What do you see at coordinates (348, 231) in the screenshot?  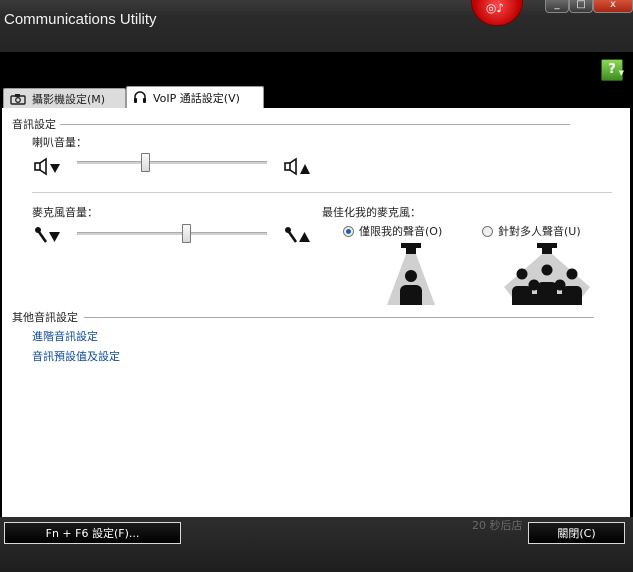 I see `radio-selected-indicator` at bounding box center [348, 231].